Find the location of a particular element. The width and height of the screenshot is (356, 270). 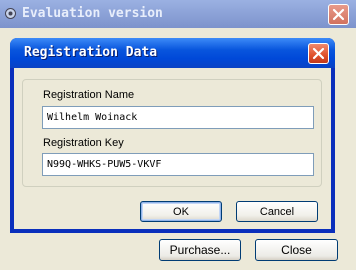

background-close-button is located at coordinates (338, 14).